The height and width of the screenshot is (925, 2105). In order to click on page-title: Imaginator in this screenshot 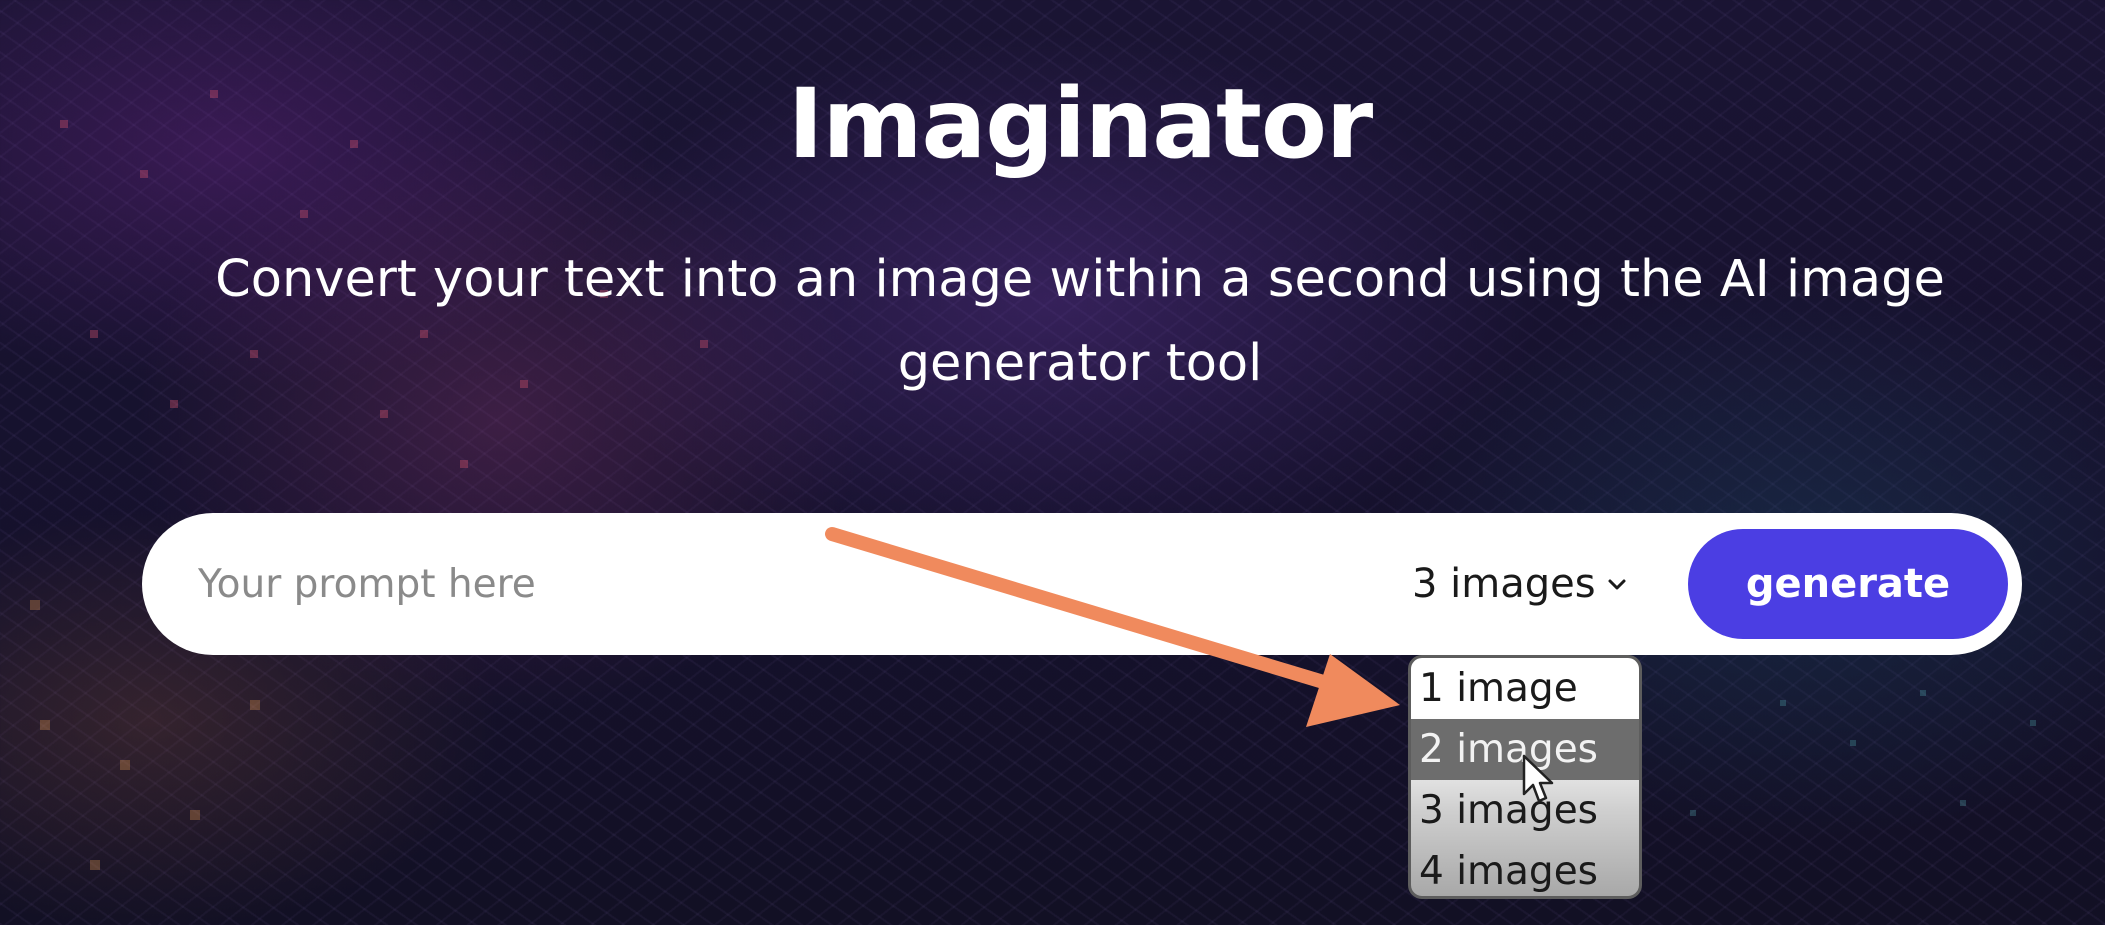, I will do `click(1080, 124)`.